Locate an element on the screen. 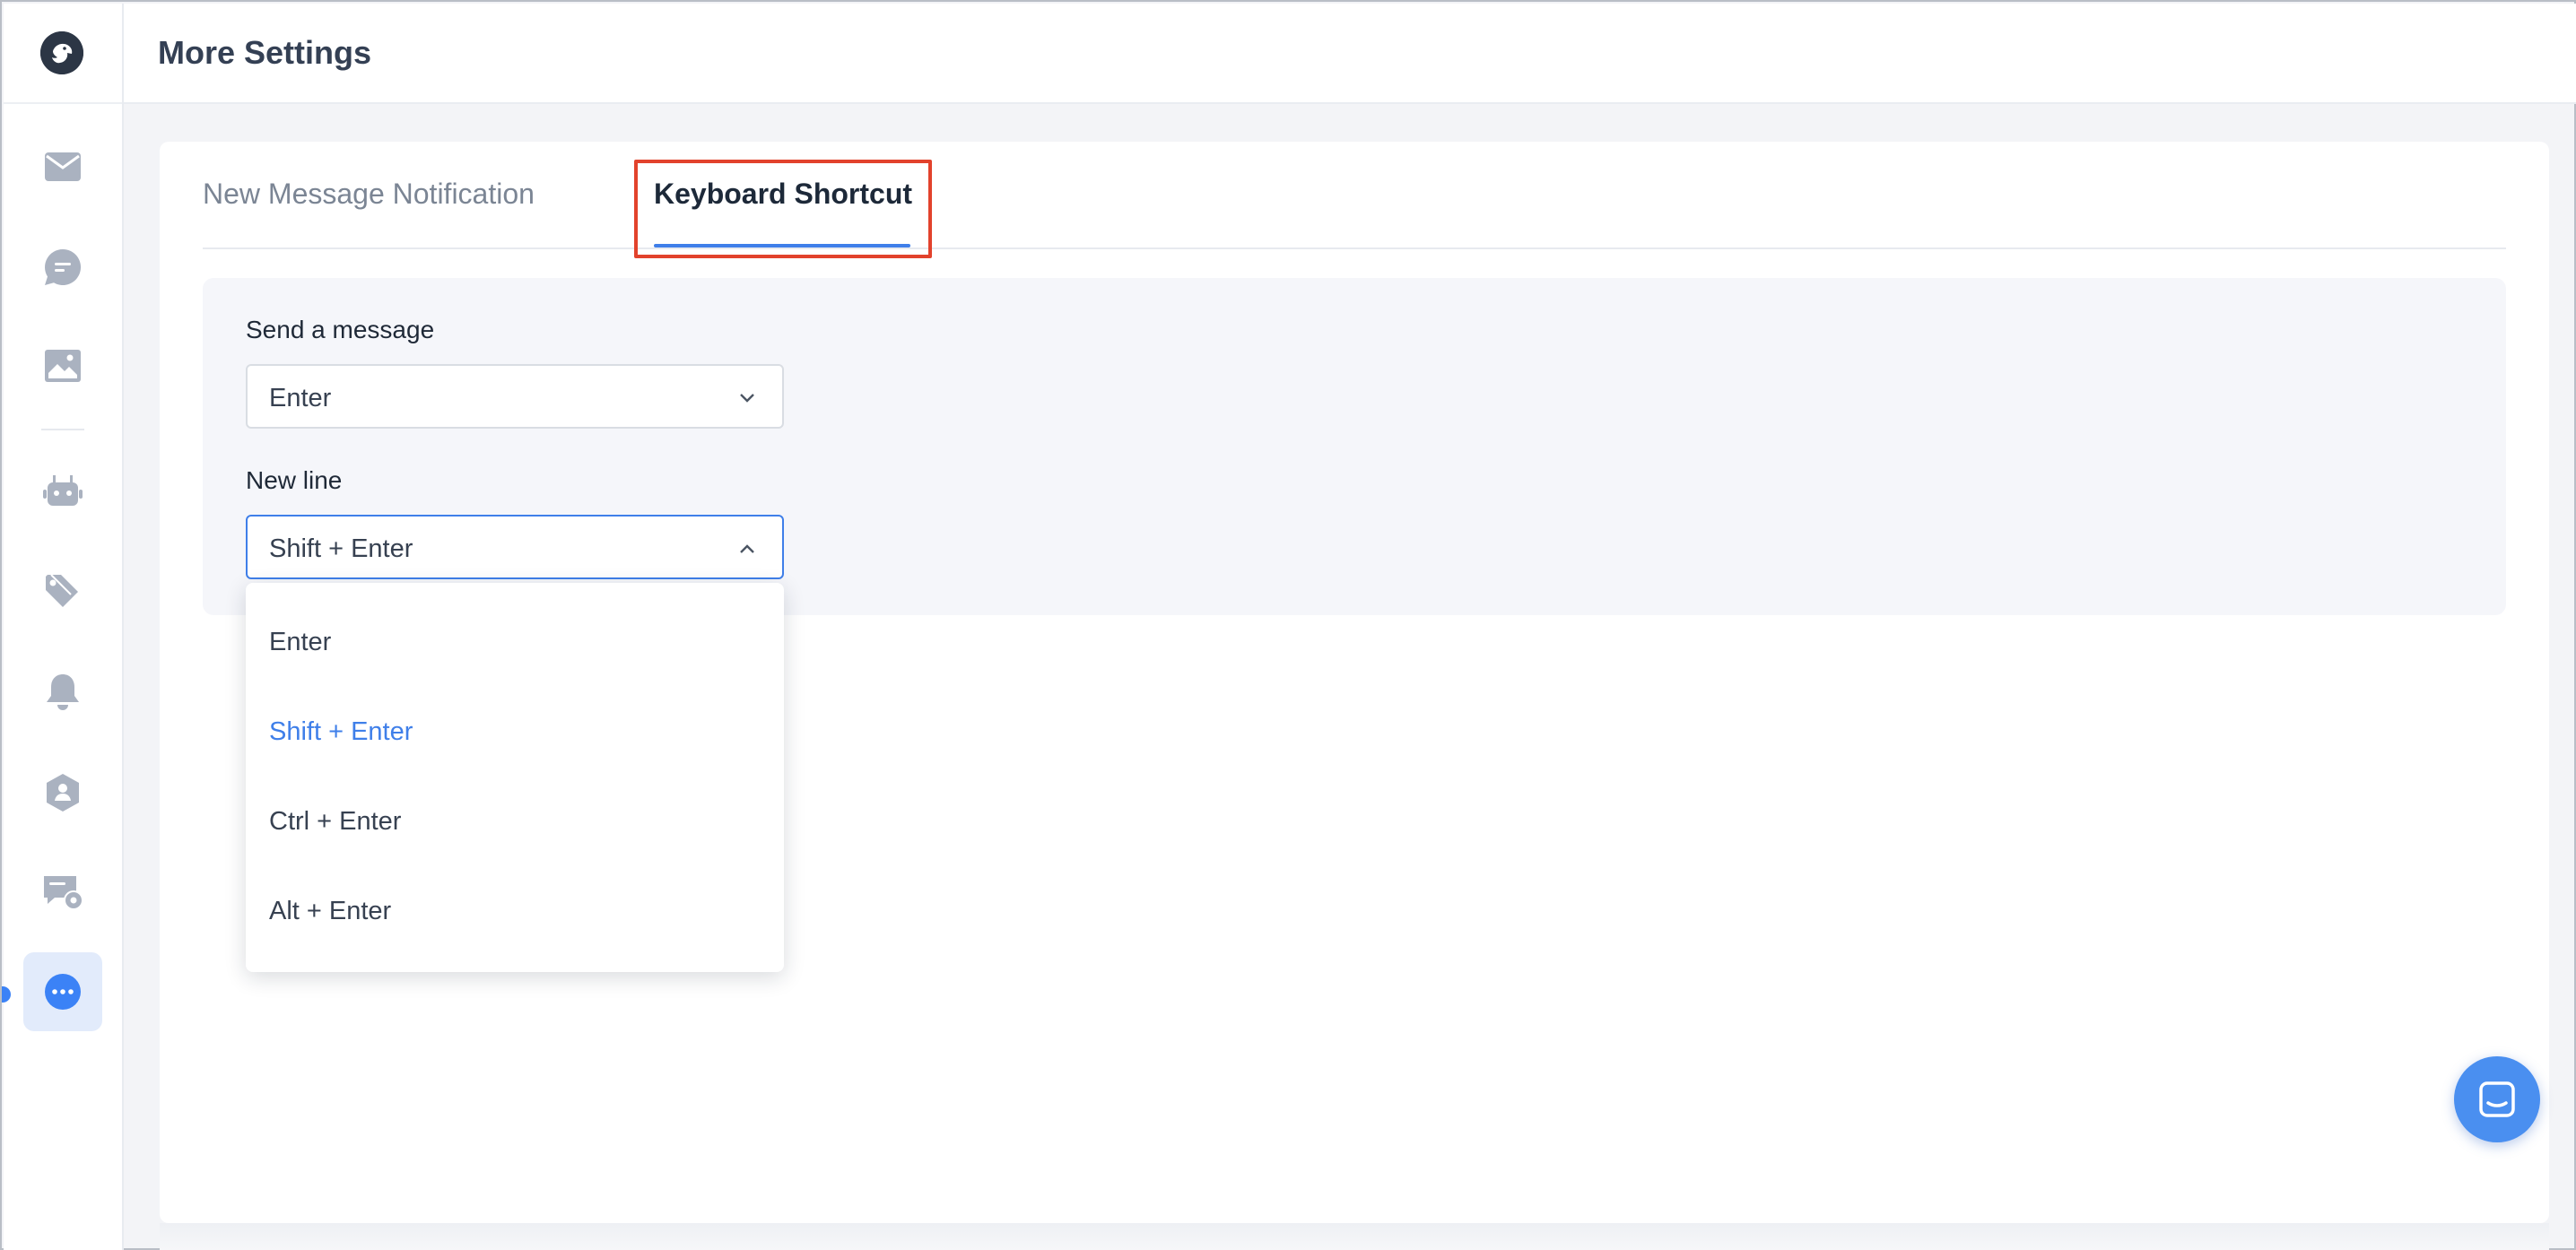 Image resolution: width=2576 pixels, height=1250 pixels. user-shield-icon is located at coordinates (63, 793).